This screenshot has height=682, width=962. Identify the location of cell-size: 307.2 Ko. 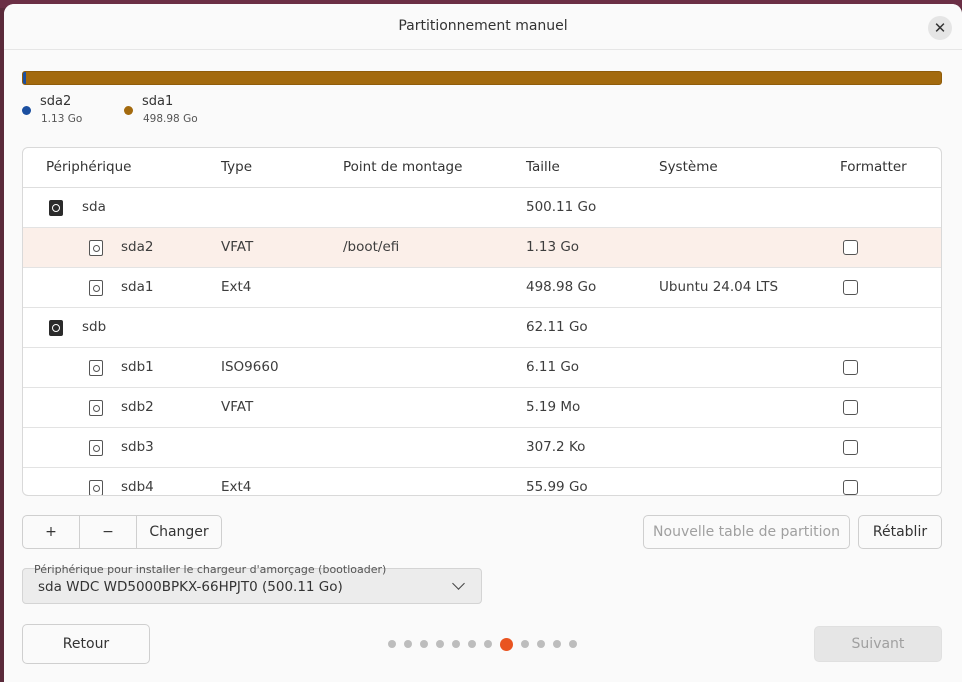
(556, 447).